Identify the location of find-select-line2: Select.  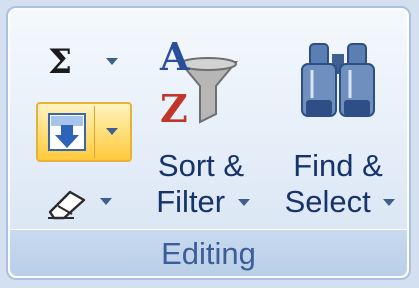
(327, 201).